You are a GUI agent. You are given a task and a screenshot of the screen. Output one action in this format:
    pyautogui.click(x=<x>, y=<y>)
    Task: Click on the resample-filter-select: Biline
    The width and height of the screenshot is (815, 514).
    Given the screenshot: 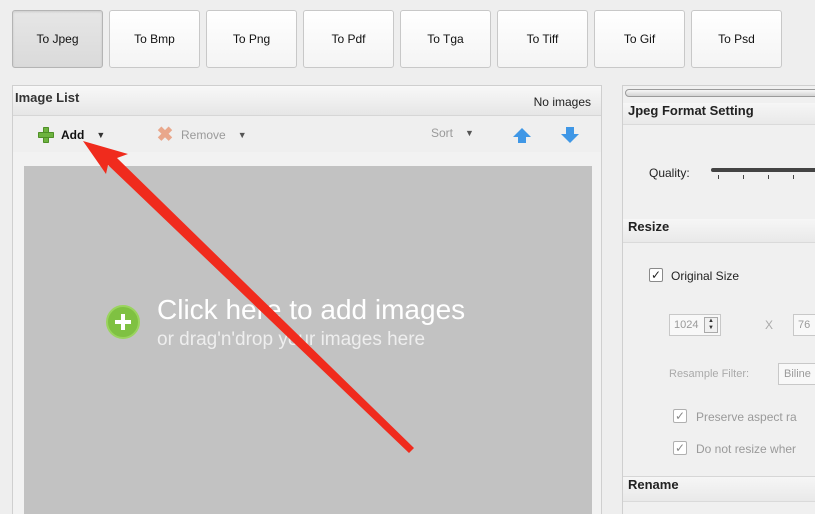 What is the action you would take?
    pyautogui.click(x=796, y=374)
    